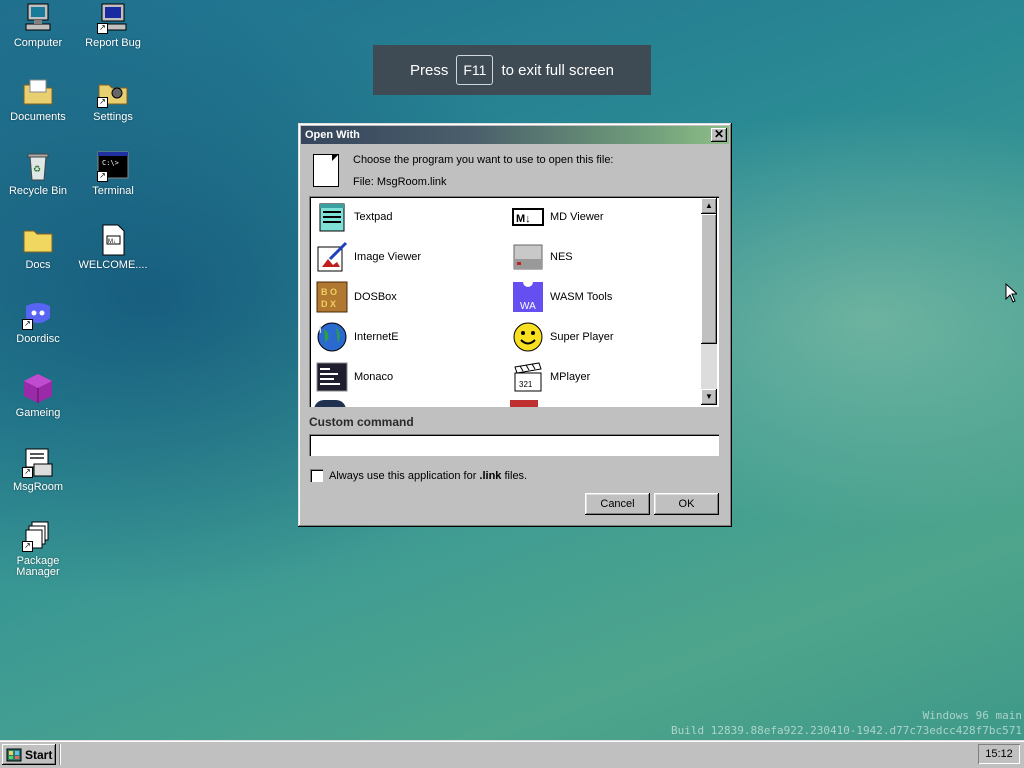 The height and width of the screenshot is (768, 1024). What do you see at coordinates (38, 549) in the screenshot?
I see `desktop-icon-package-manager: ↗ Package Manager` at bounding box center [38, 549].